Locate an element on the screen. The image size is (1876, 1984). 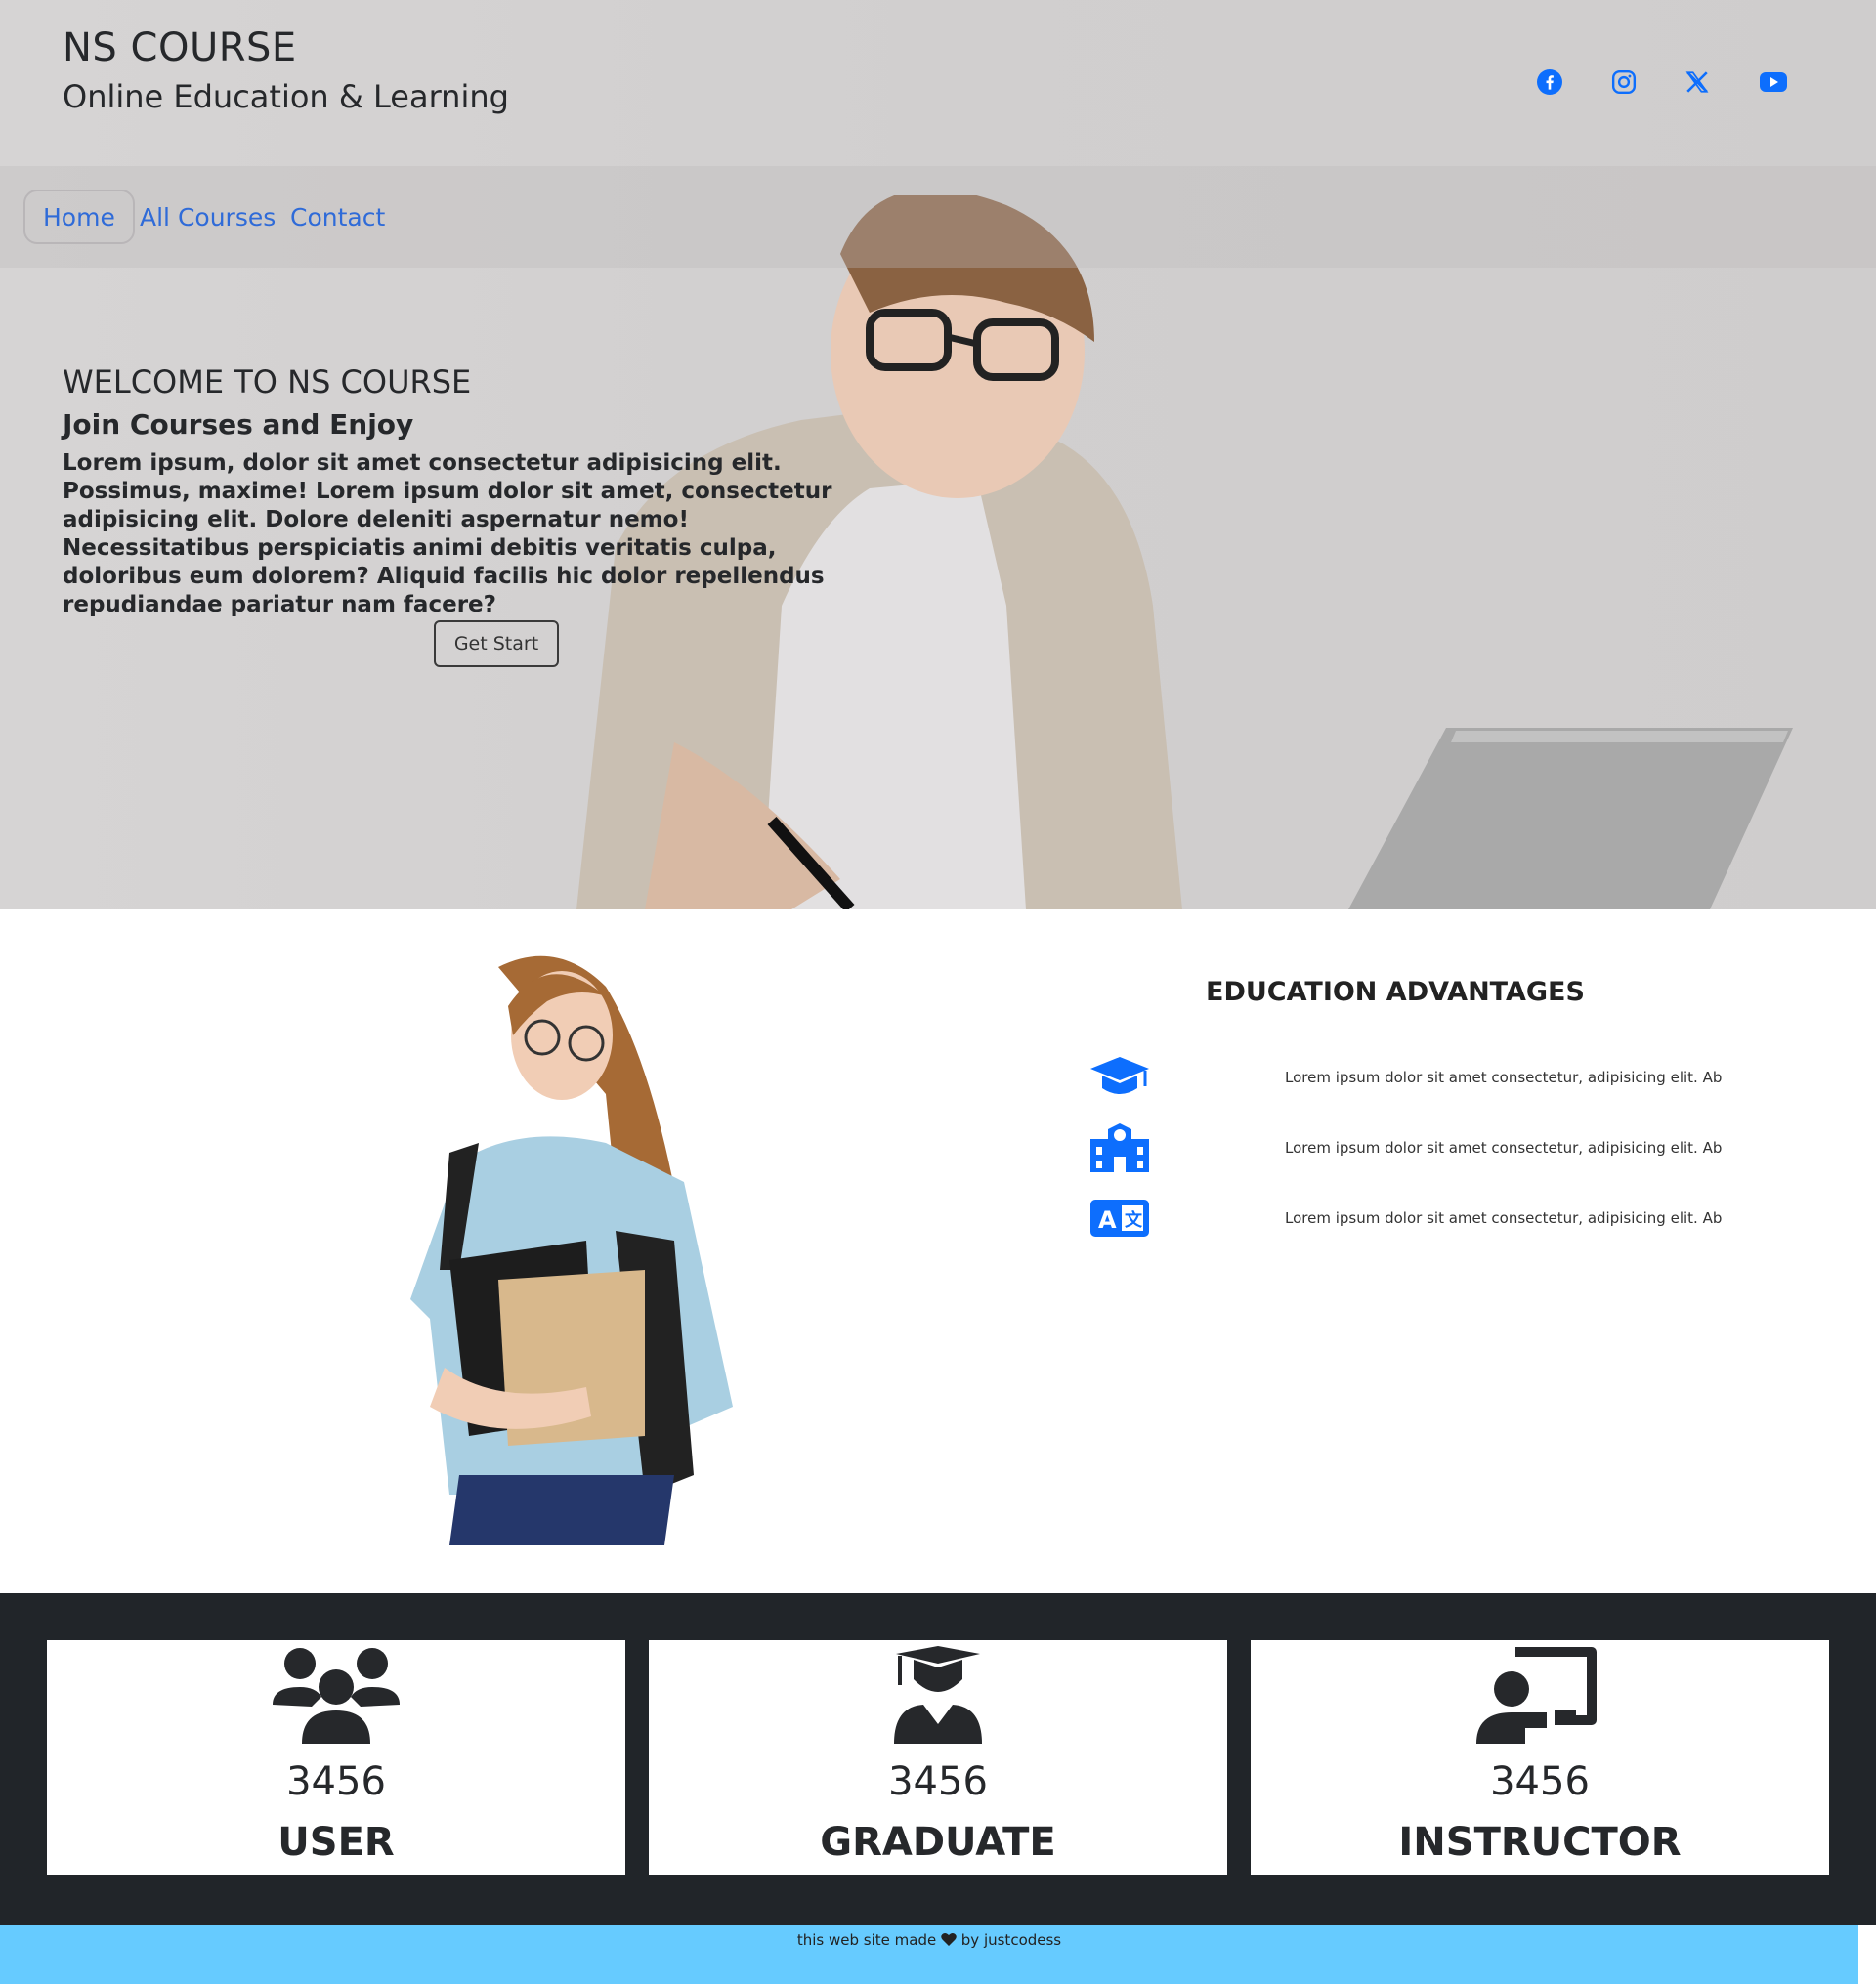
stat-card-instructor: 3456 INSTRUCTOR is located at coordinates (1540, 1757).